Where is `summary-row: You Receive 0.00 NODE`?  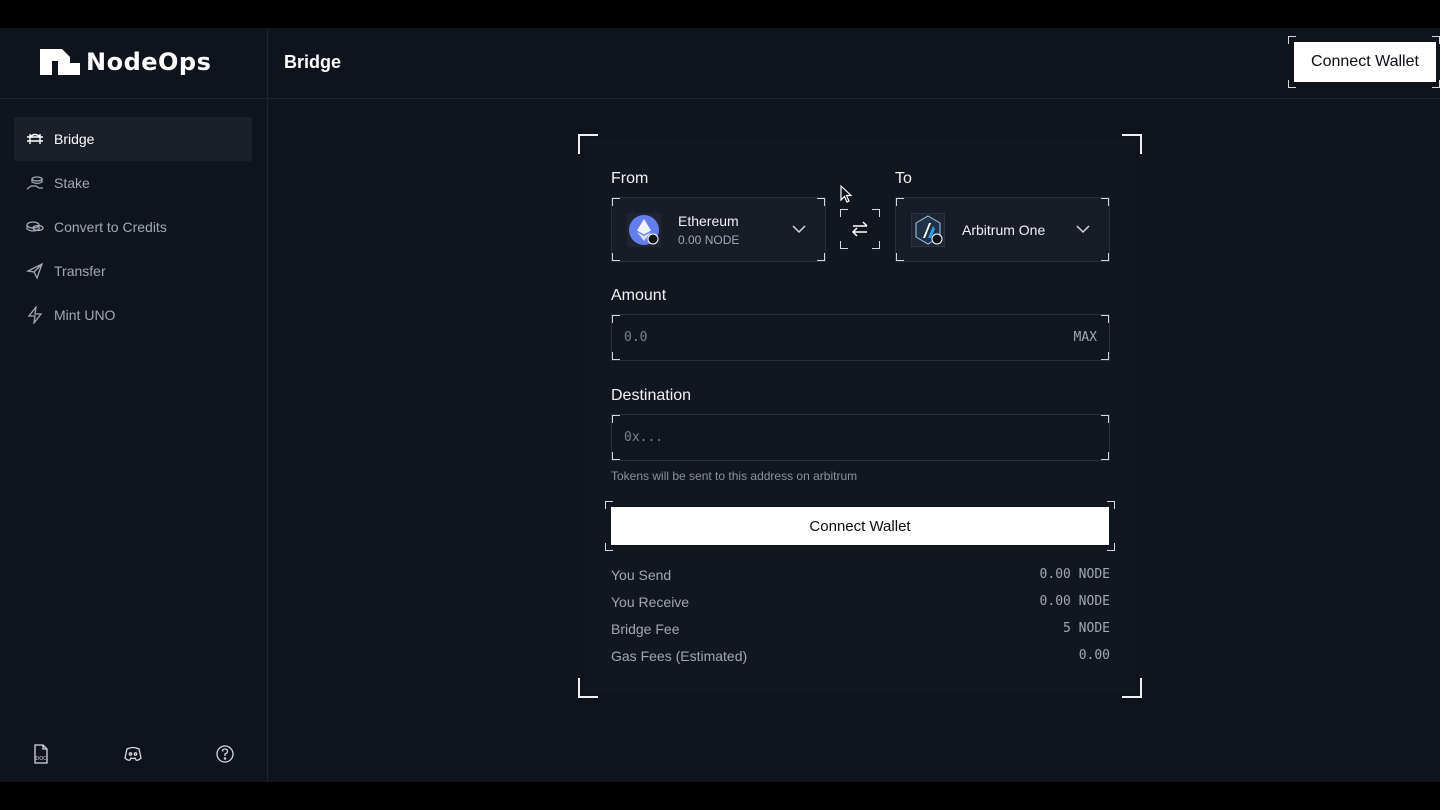 summary-row: You Receive 0.00 NODE is located at coordinates (860, 603).